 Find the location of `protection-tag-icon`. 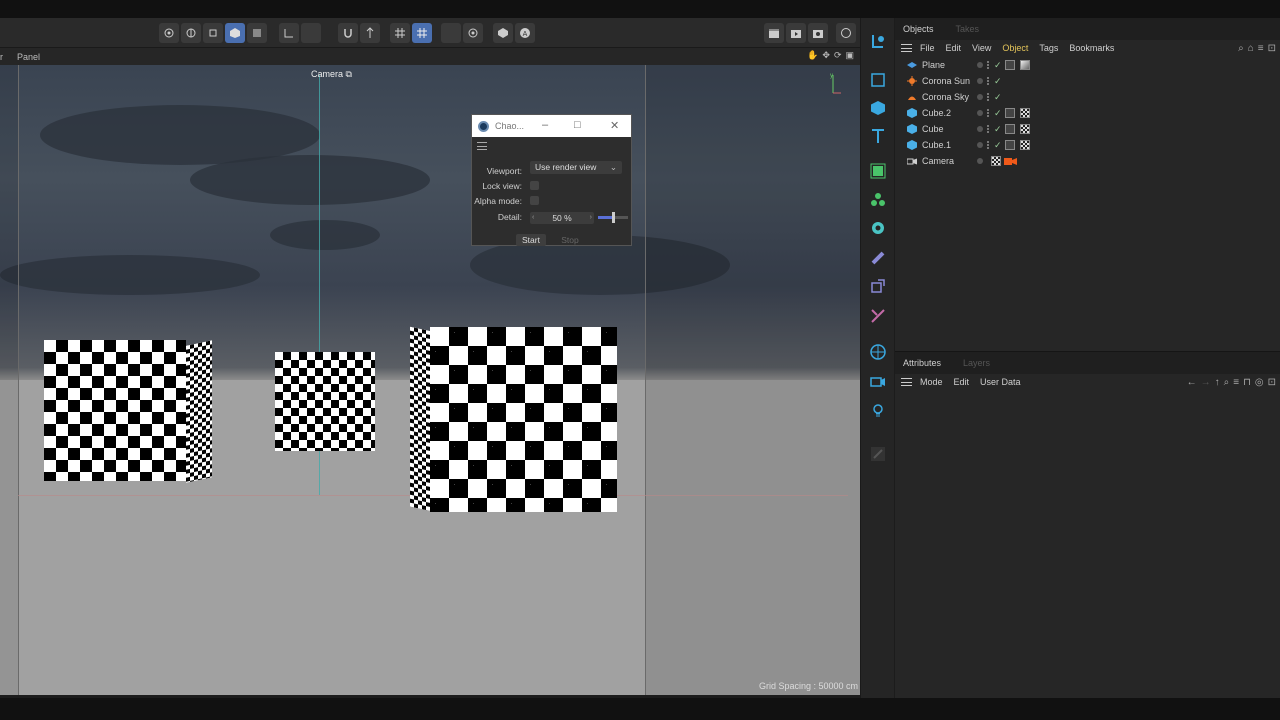

protection-tag-icon is located at coordinates (996, 161).